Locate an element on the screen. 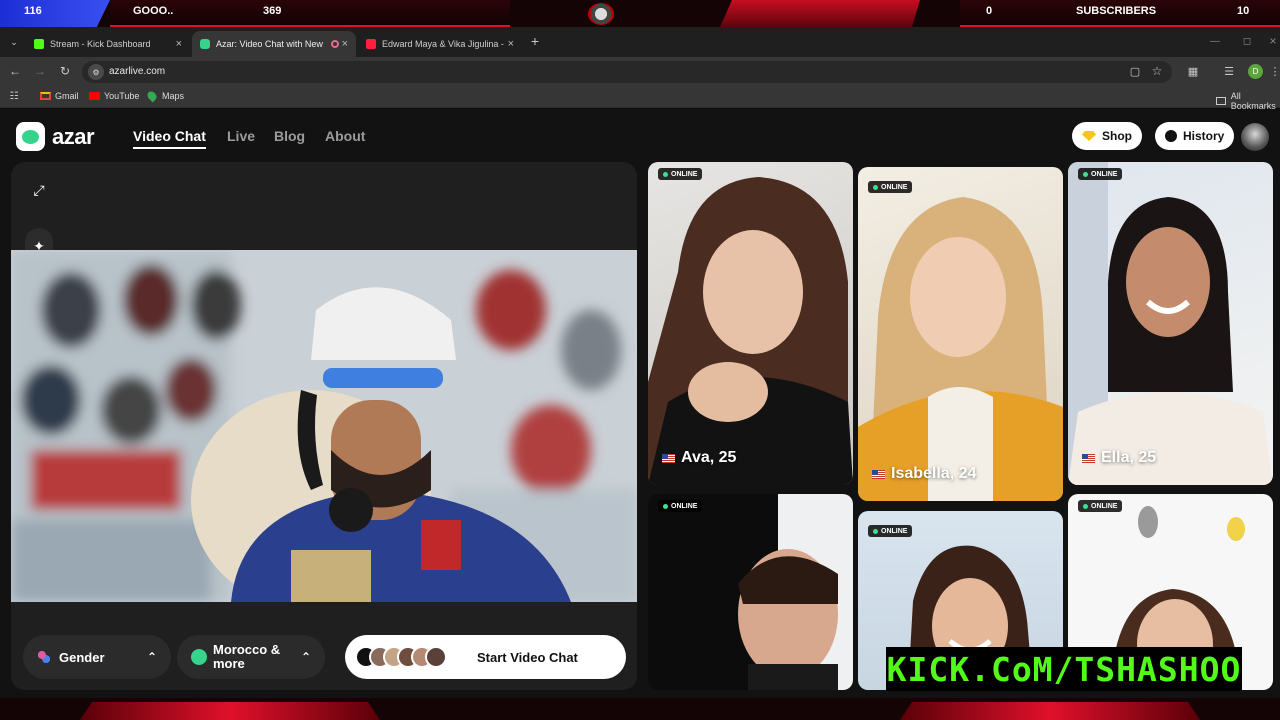 This screenshot has height=720, width=1280. history-label: History is located at coordinates (1204, 136).